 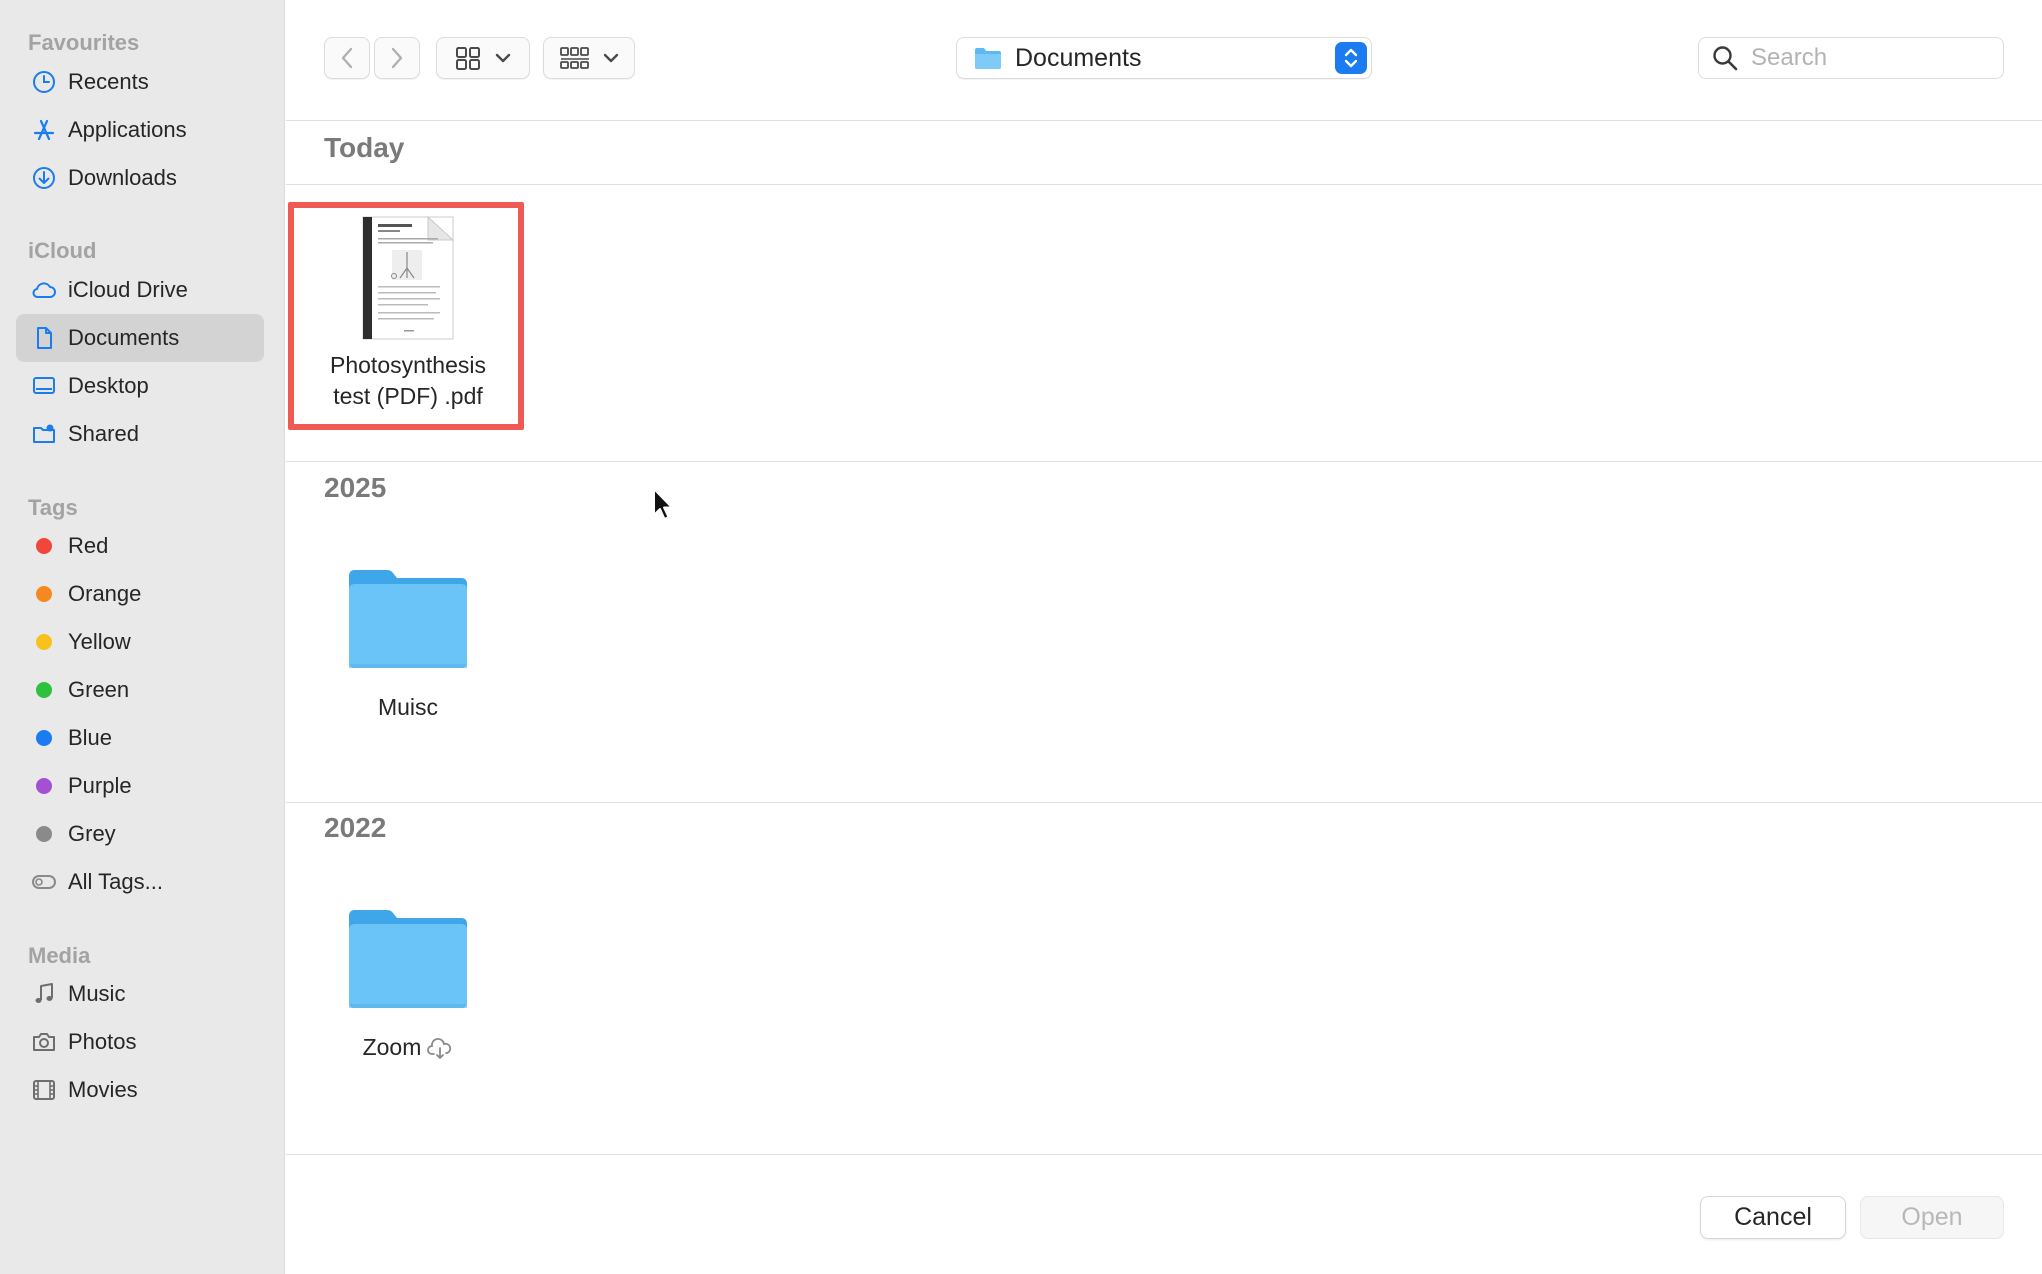 I want to click on sidebar-item-tag-orange: Orange, so click(x=140, y=594).